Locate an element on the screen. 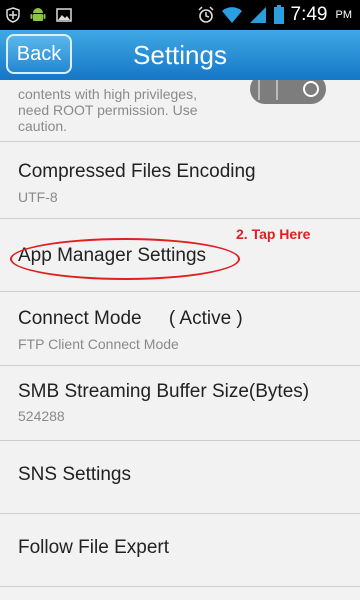 This screenshot has height=600, width=360. toggle-off-icon is located at coordinates (311, 89).